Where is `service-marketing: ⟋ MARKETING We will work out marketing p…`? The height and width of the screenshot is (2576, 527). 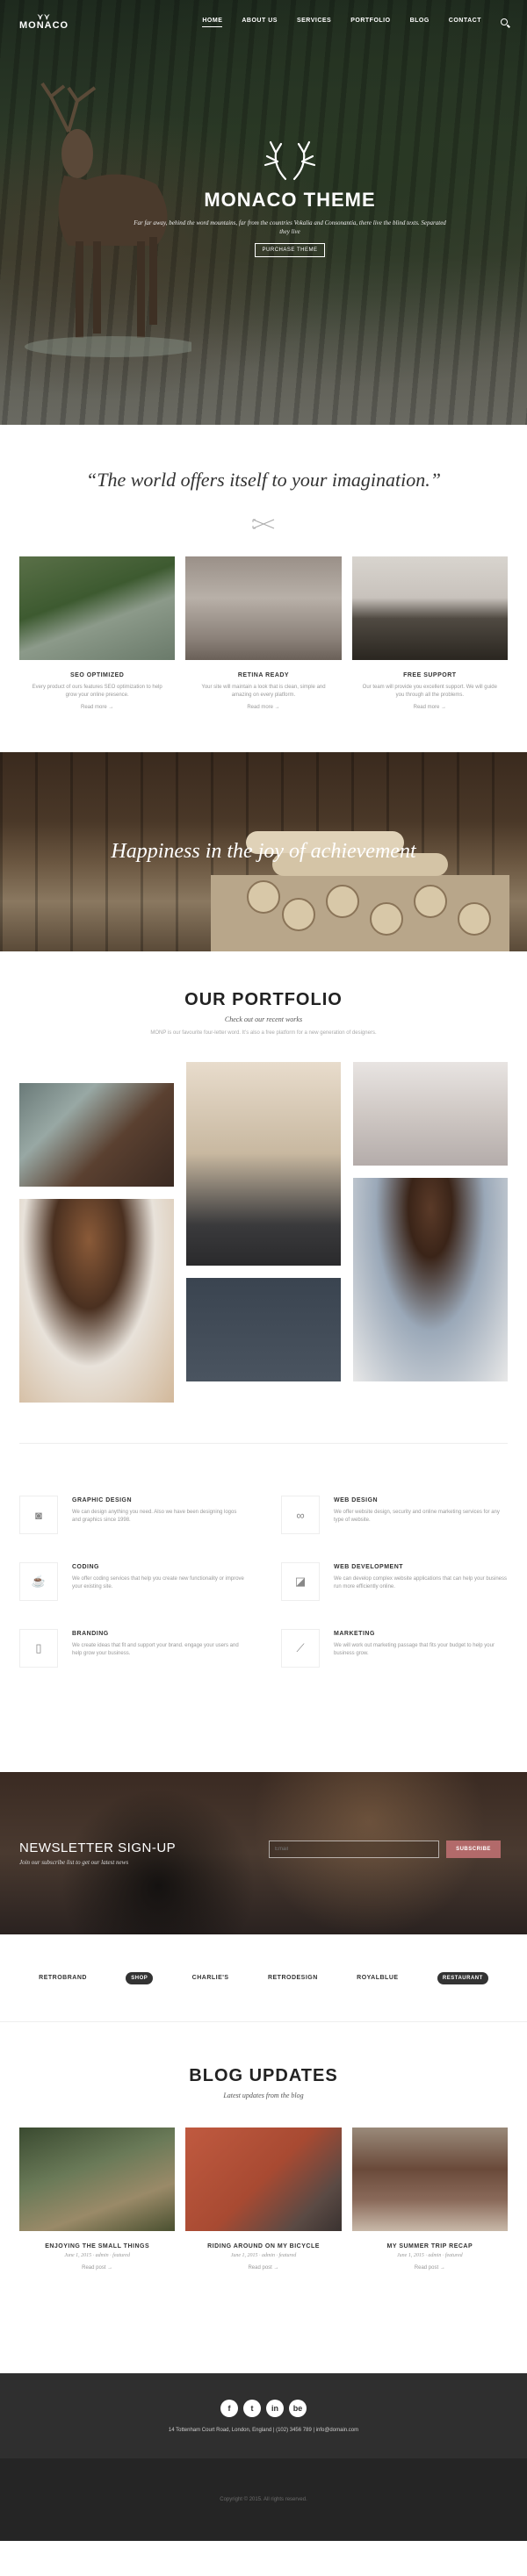
service-marketing: ⟋ MARKETING We will work out marketing p… is located at coordinates (394, 1649).